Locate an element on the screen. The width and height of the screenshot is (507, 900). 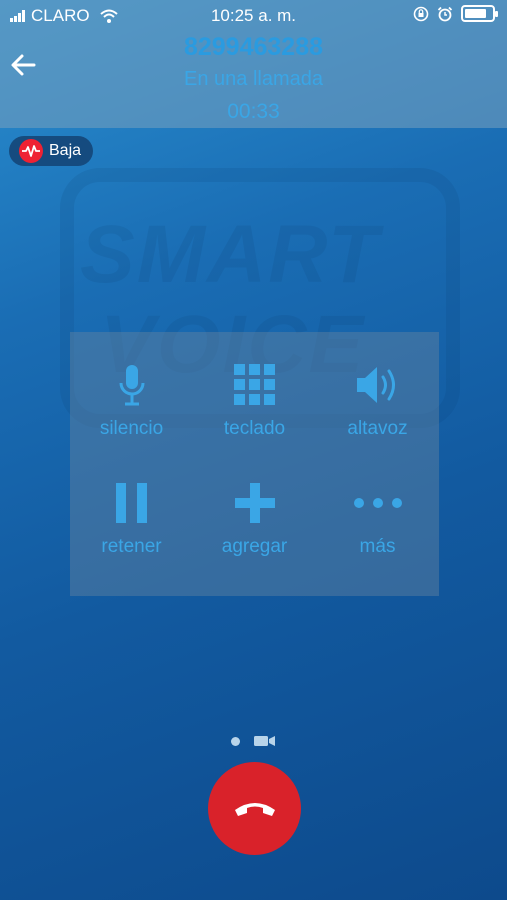
caller-number: 8299463288 is located at coordinates (253, 47).